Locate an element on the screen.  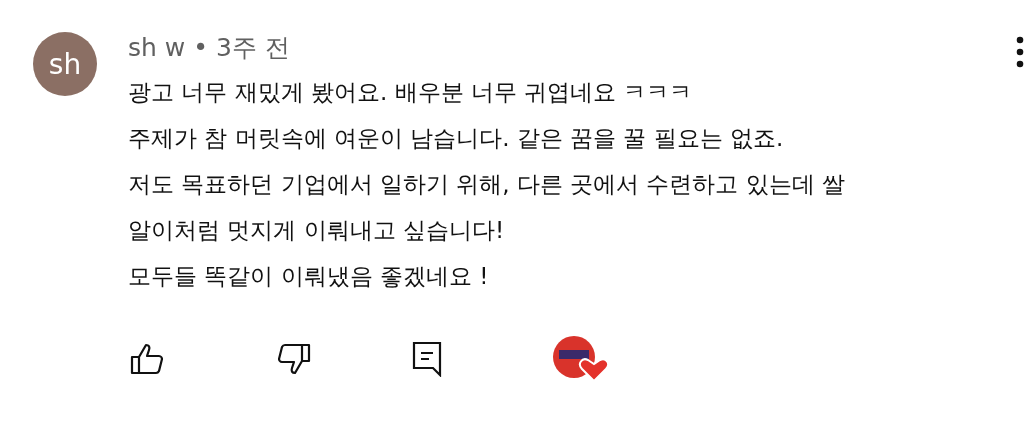
comment-time: 3주 전 is located at coordinates (253, 47).